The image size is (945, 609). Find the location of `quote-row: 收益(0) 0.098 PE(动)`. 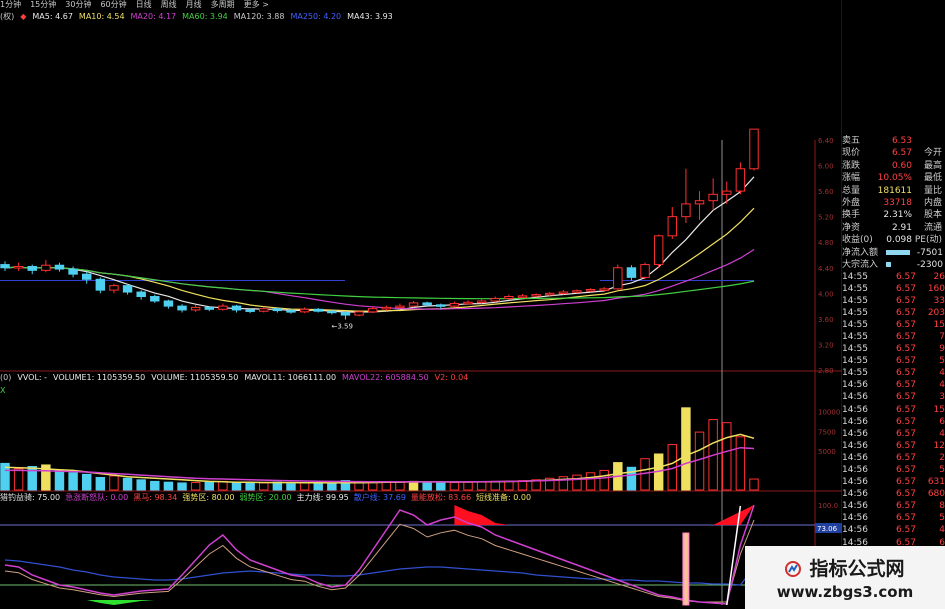

quote-row: 收益(0) 0.098 PE(动) is located at coordinates (893, 240).